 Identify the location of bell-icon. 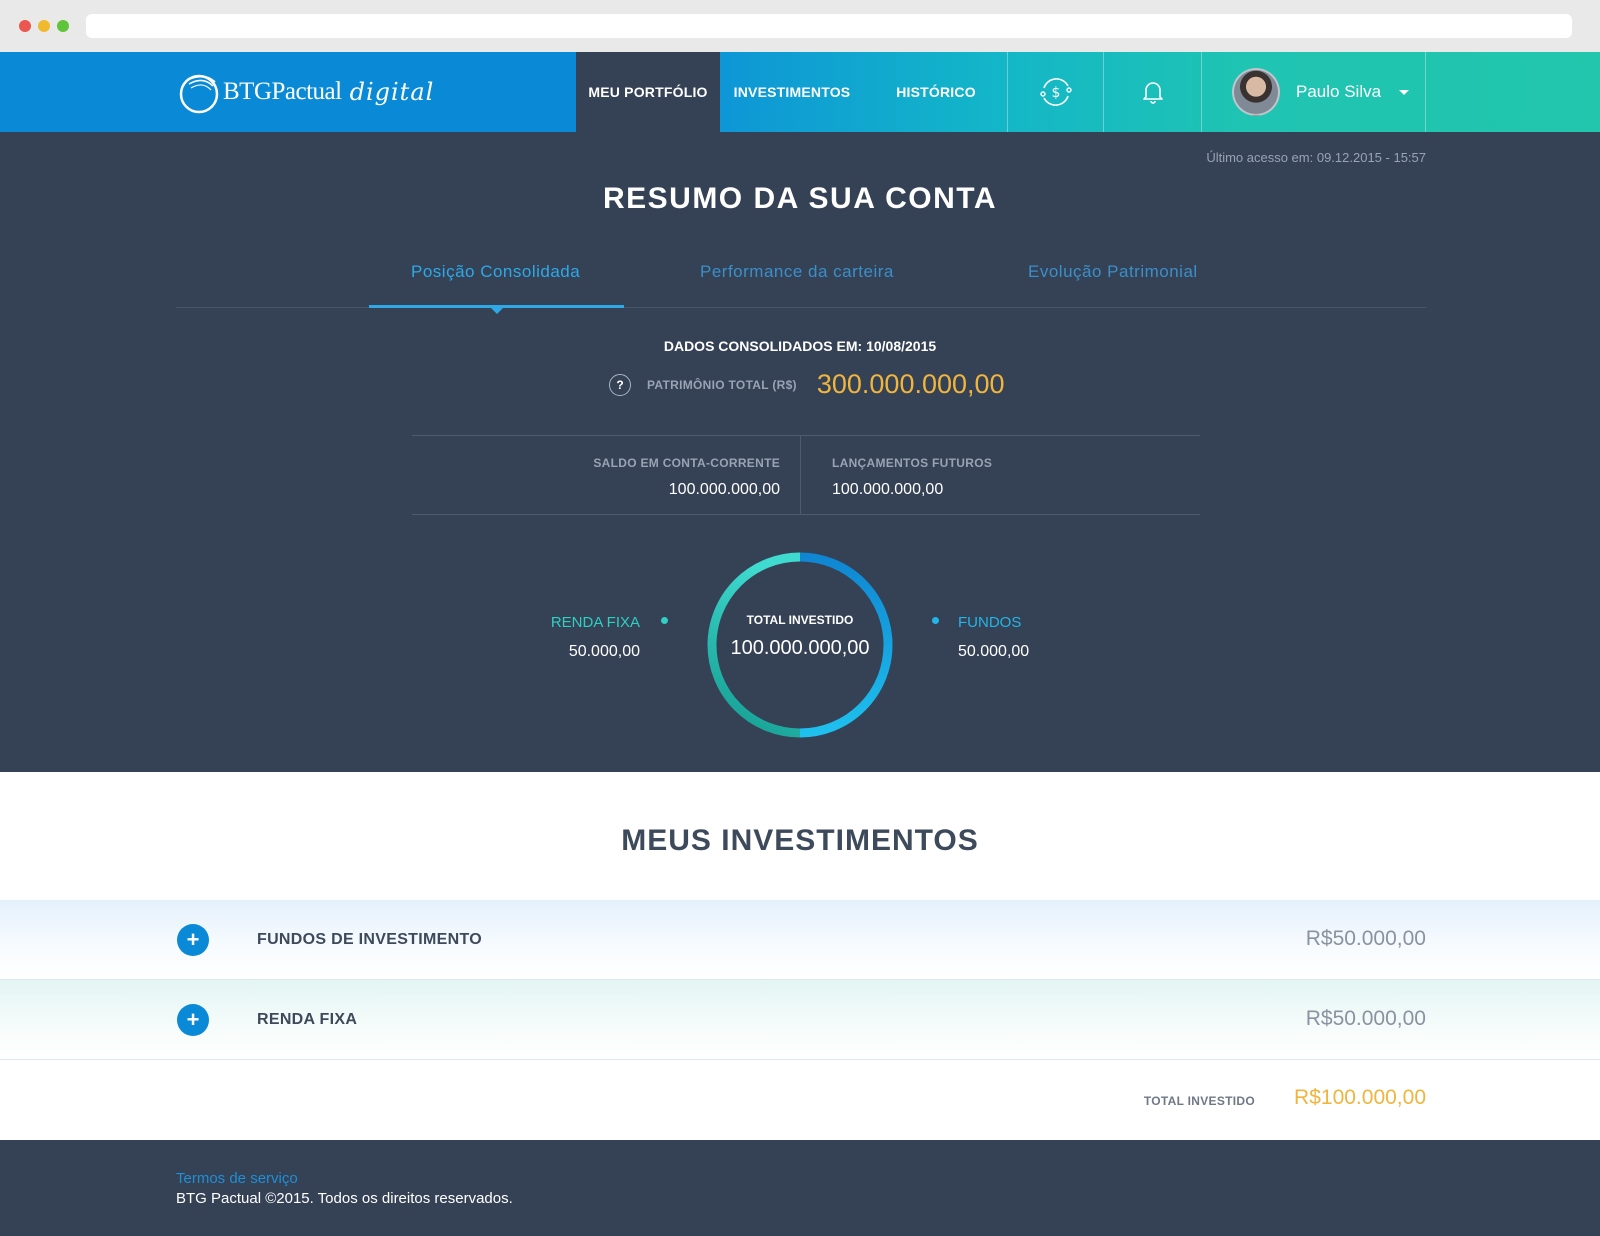
(1152, 93).